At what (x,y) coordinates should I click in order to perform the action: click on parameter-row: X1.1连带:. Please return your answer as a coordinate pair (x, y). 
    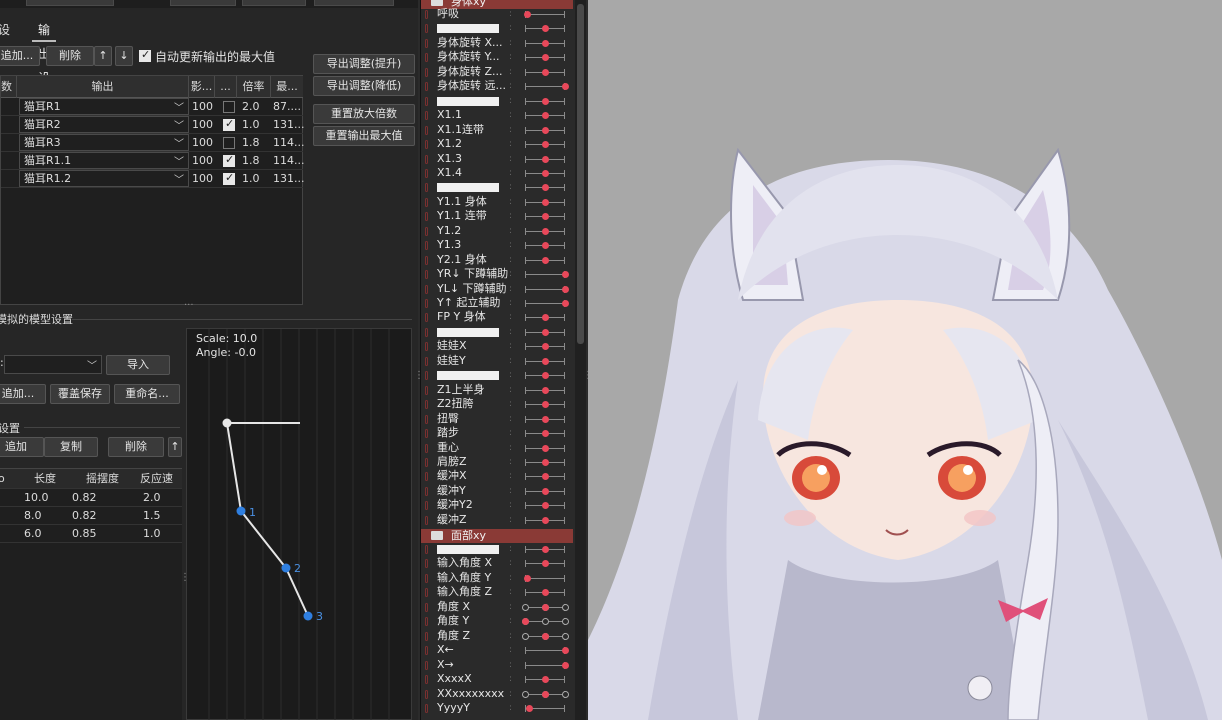
    Looking at the image, I should click on (497, 130).